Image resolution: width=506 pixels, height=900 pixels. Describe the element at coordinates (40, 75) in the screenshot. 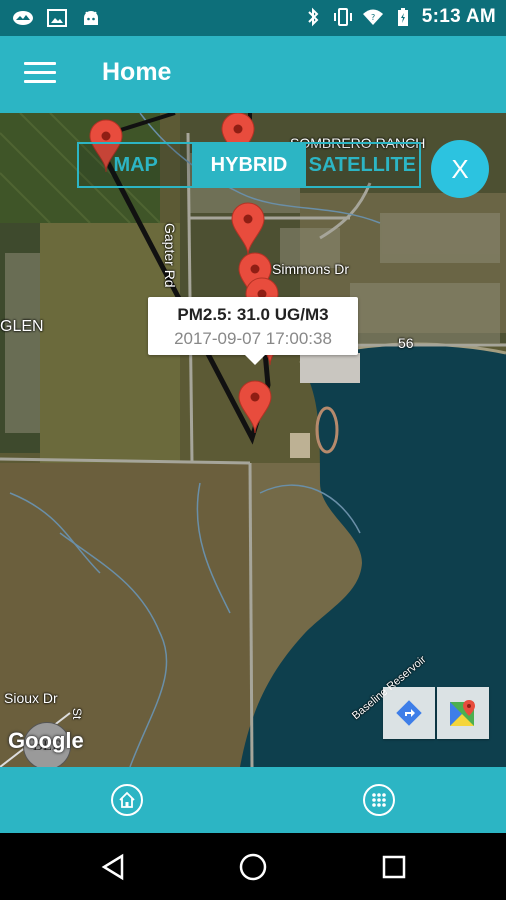

I see `hamburger-menu-icon` at that location.